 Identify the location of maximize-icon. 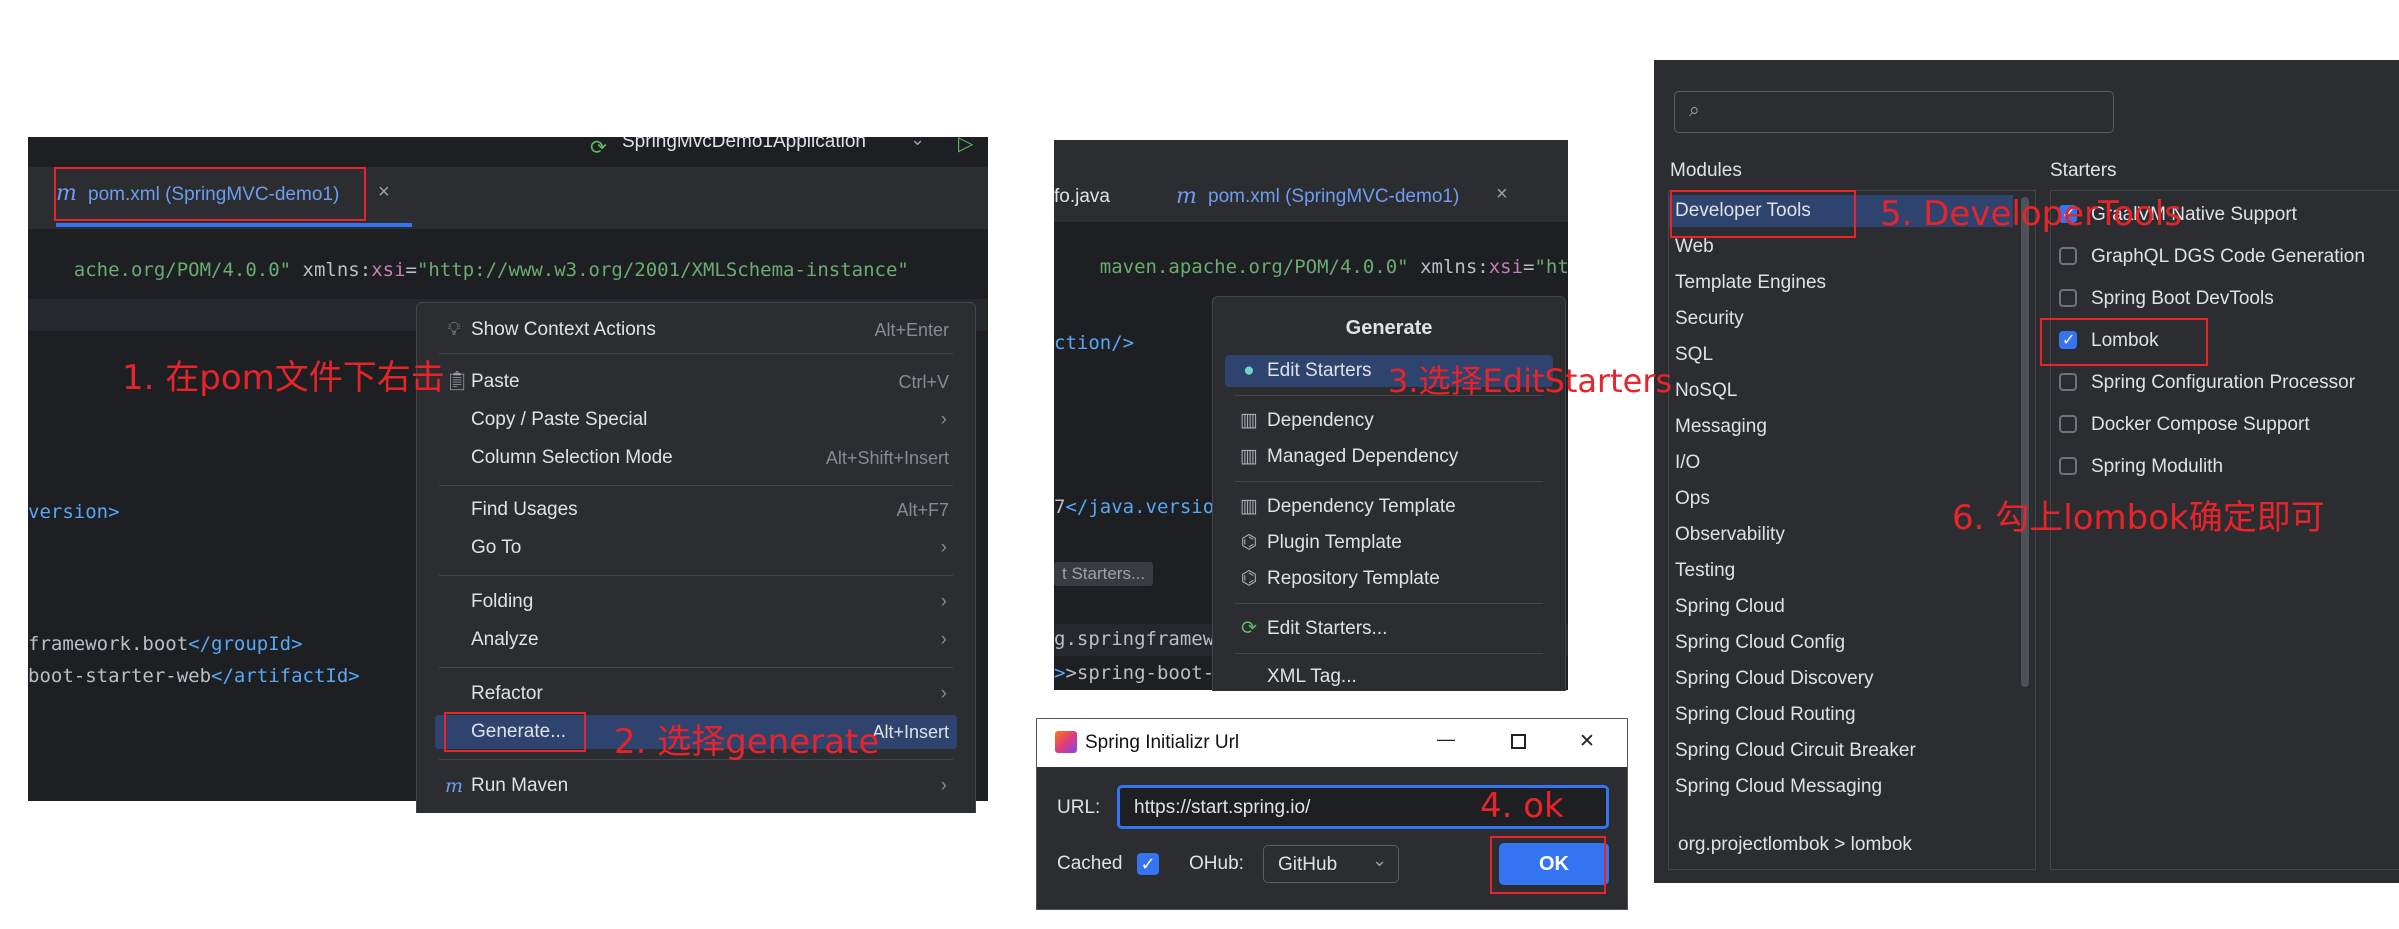
(1518, 741).